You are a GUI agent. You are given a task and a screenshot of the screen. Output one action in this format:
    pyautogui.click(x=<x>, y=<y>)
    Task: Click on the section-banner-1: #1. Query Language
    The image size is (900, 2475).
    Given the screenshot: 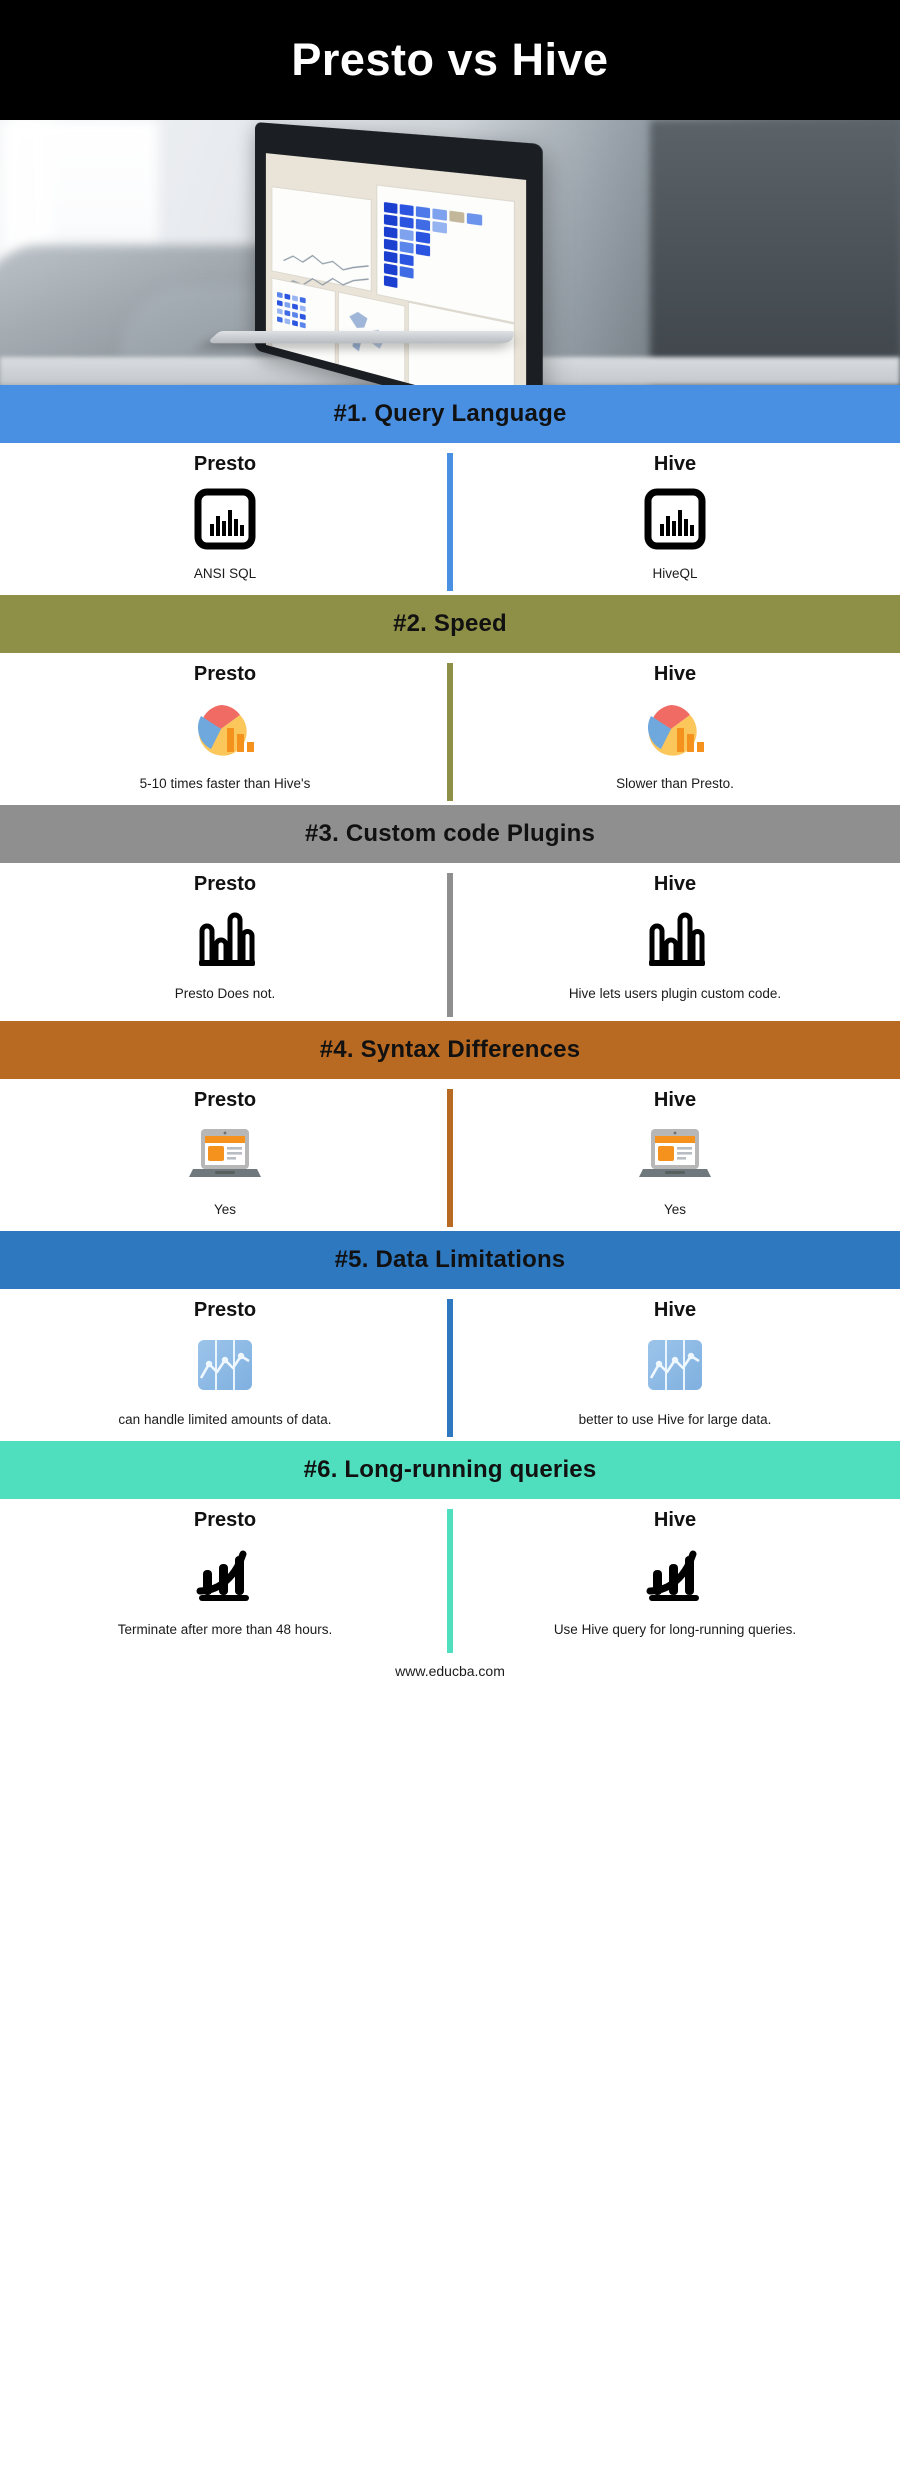 What is the action you would take?
    pyautogui.click(x=450, y=414)
    